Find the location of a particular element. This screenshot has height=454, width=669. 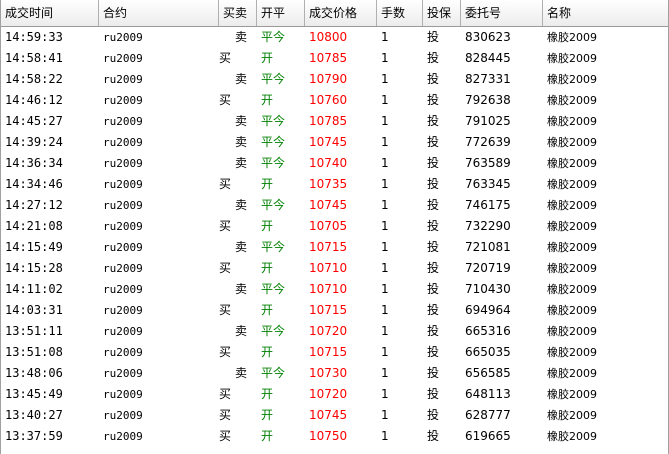

column-header-time: 成交时间 is located at coordinates (50, 13).